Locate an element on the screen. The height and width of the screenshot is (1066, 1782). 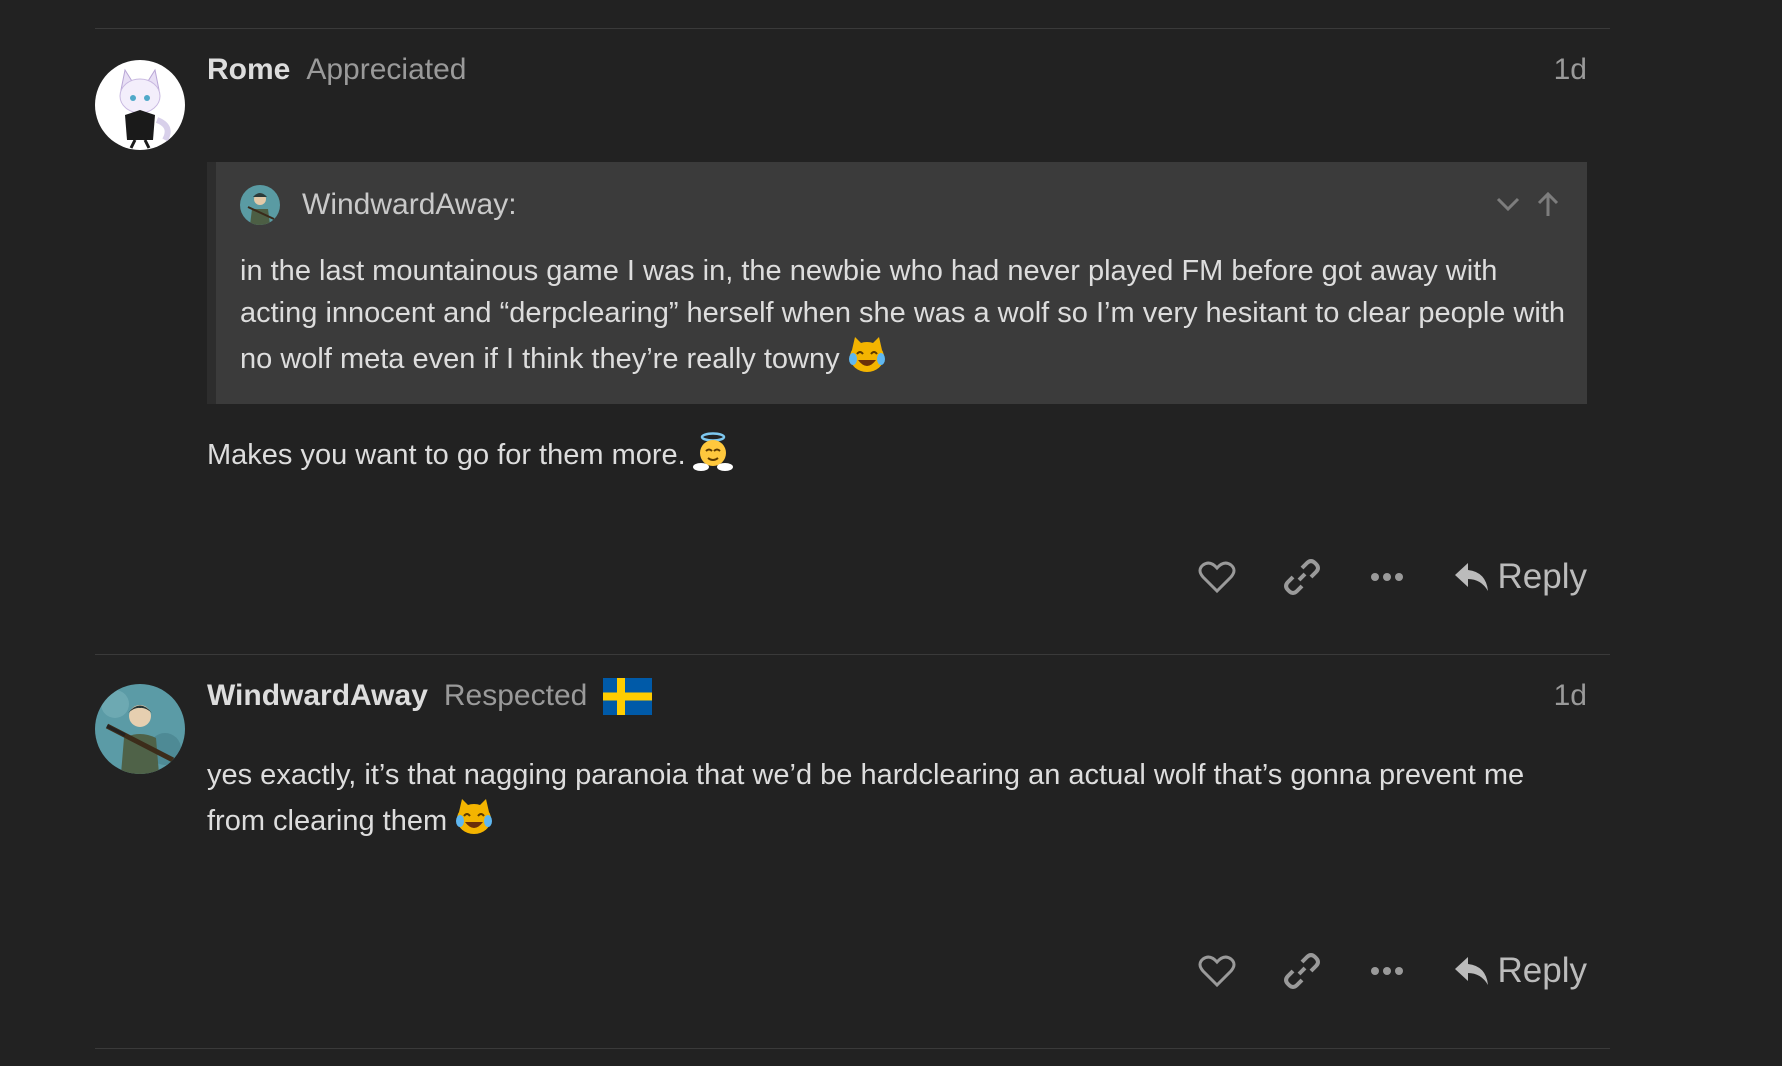
soldier-with-rifle-avatar-icon is located at coordinates (140, 729).